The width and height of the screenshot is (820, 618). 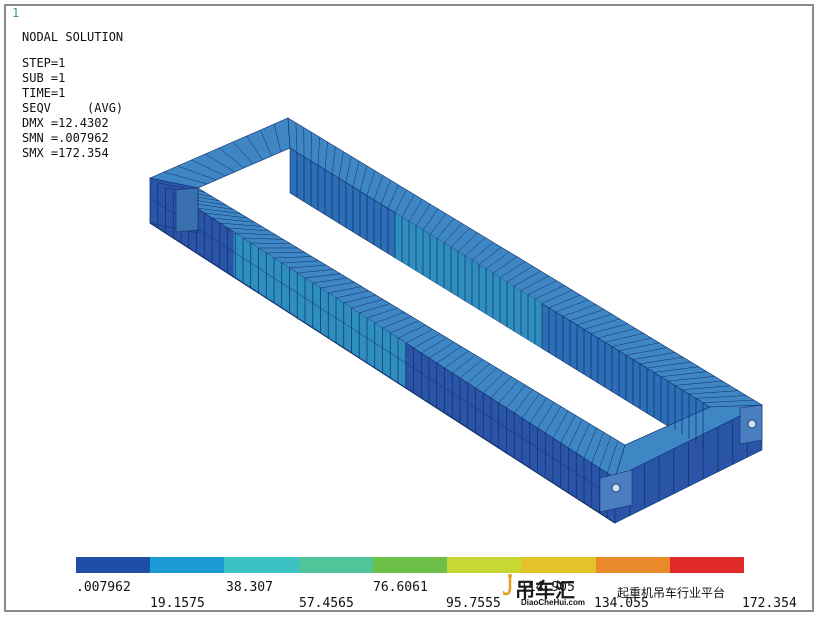 What do you see at coordinates (400, 587) in the screenshot?
I see `legend-label-top-2: 76.6061` at bounding box center [400, 587].